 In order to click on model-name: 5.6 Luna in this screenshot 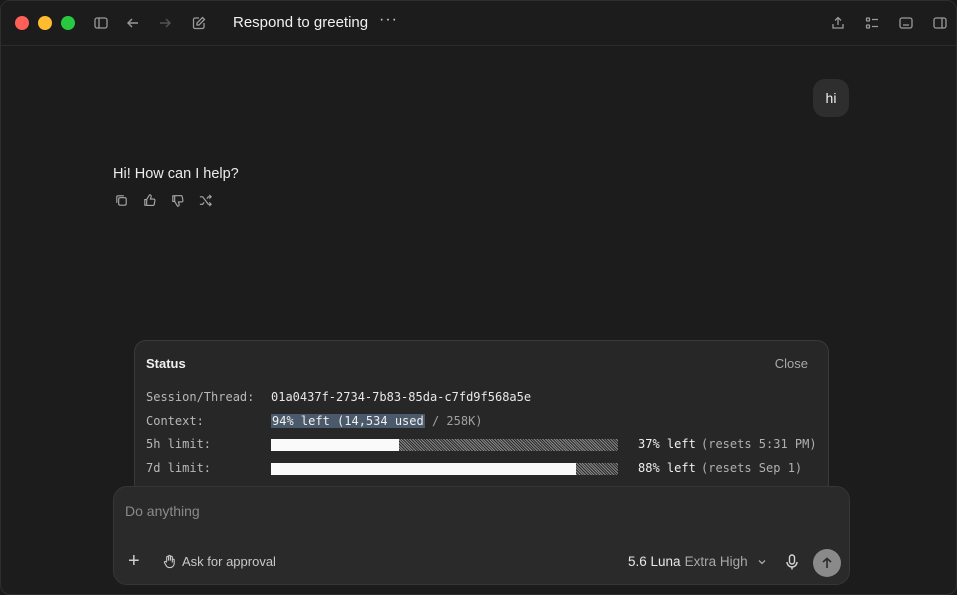, I will do `click(654, 561)`.